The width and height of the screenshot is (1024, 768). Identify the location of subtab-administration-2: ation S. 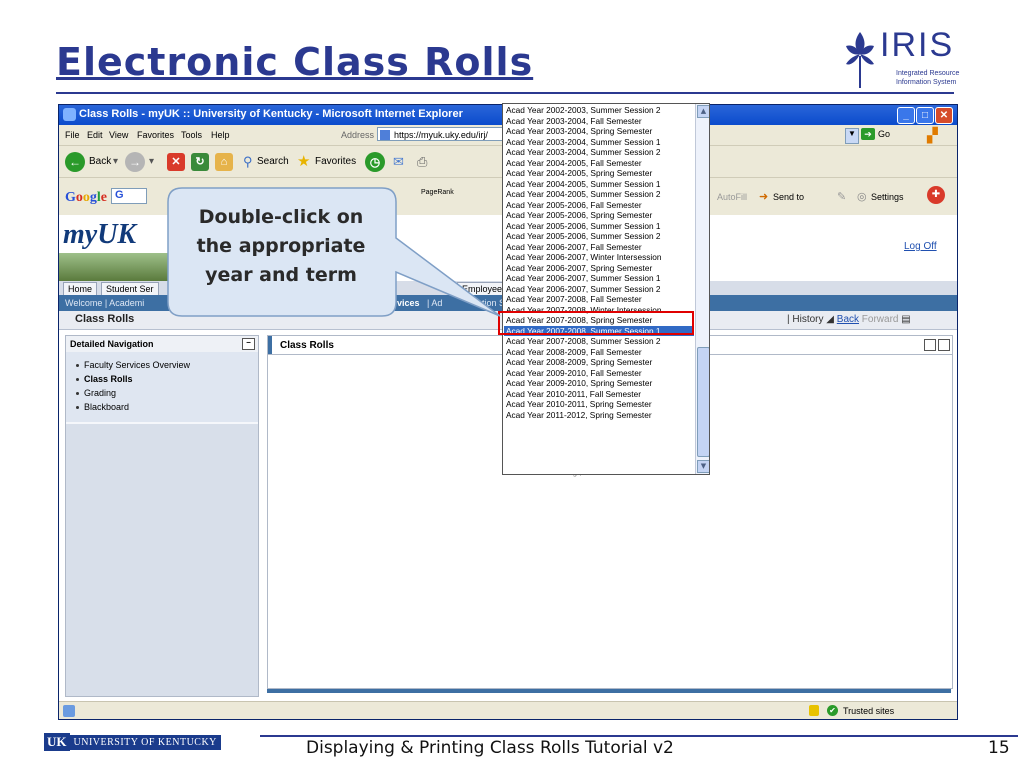
(491, 303).